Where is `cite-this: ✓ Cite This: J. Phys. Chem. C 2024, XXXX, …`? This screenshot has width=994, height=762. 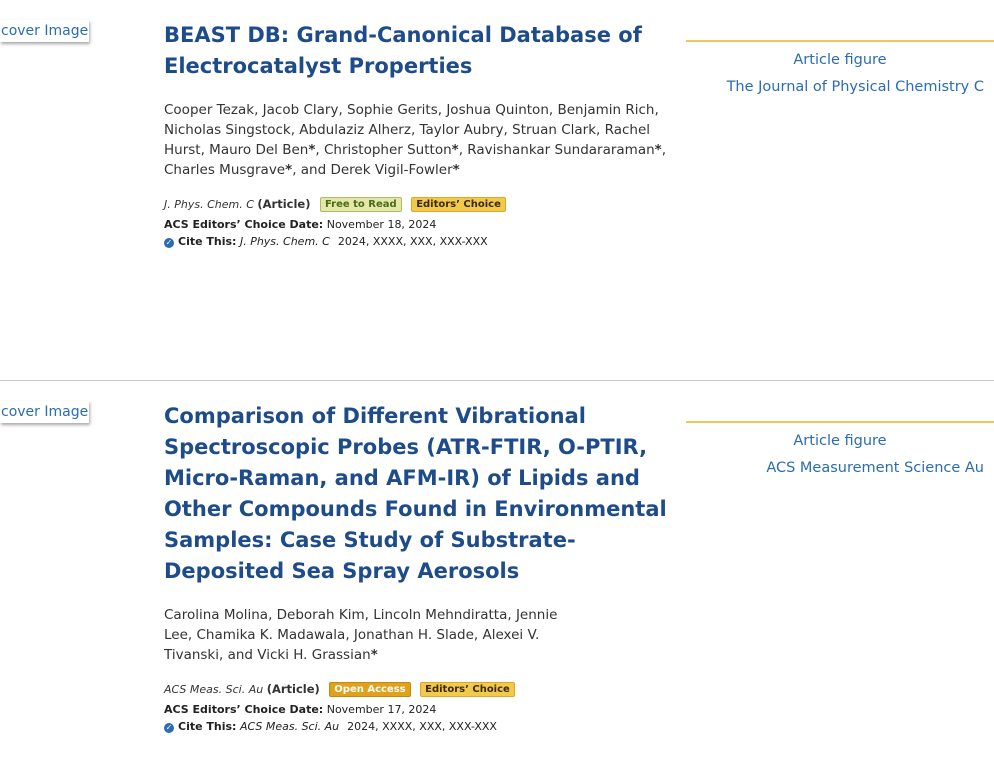
cite-this: ✓ Cite This: J. Phys. Chem. C 2024, XXXX, … is located at coordinates (326, 241).